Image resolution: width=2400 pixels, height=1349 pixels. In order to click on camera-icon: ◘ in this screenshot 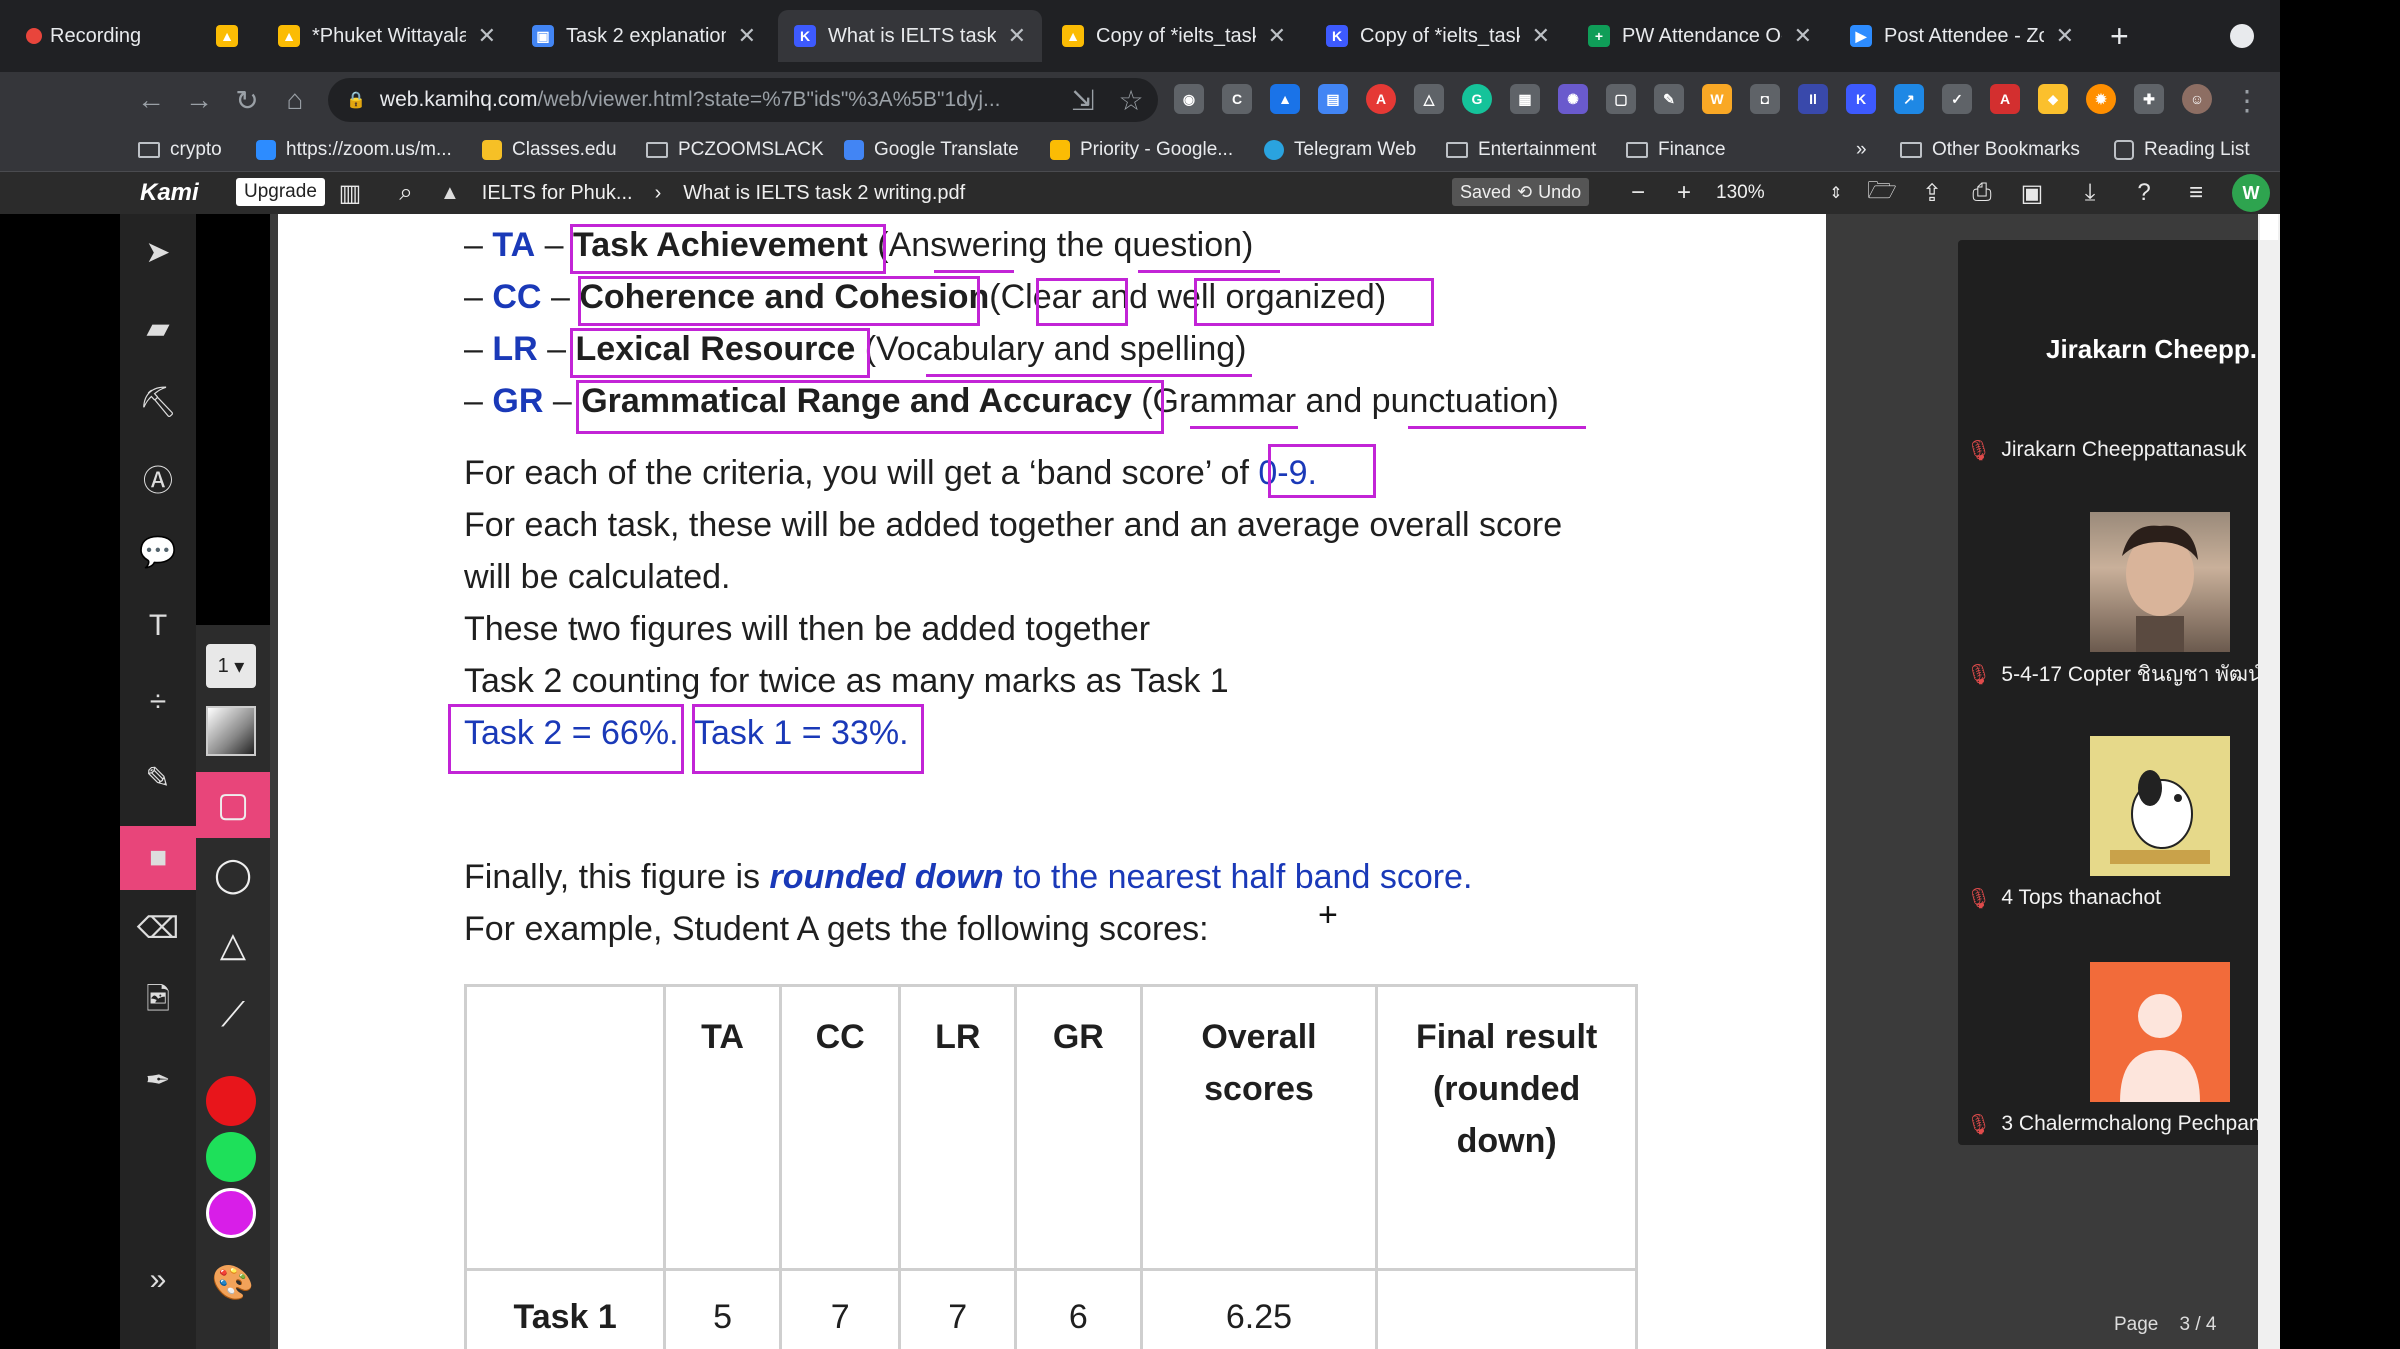, I will do `click(1765, 99)`.